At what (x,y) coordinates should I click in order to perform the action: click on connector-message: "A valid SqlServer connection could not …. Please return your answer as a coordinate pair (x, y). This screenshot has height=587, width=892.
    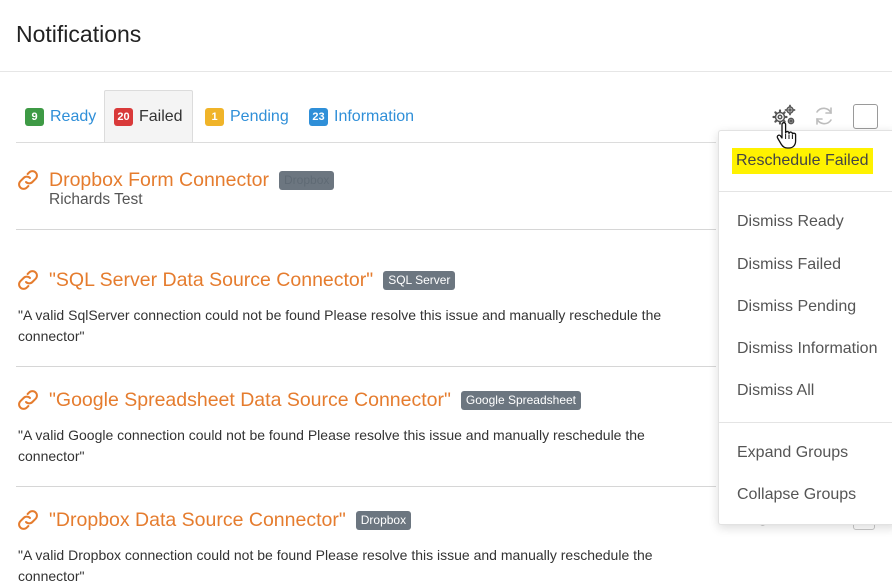
    Looking at the image, I should click on (340, 325).